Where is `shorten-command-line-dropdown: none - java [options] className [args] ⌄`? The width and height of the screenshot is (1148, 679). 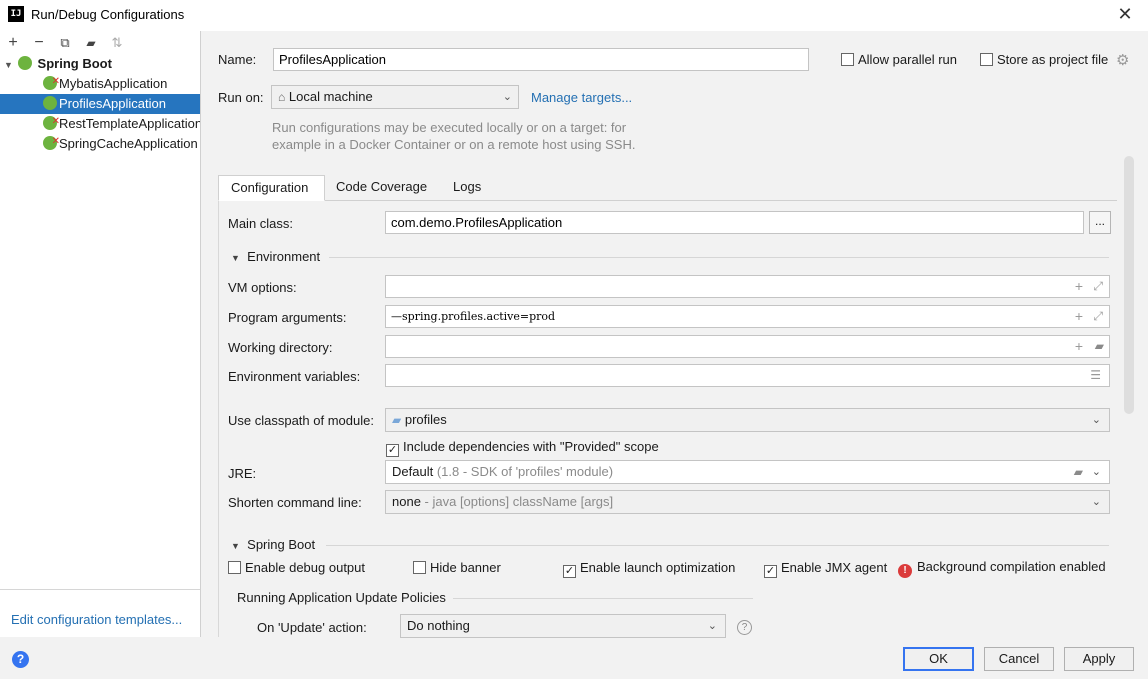 shorten-command-line-dropdown: none - java [options] className [args] ⌄ is located at coordinates (747, 502).